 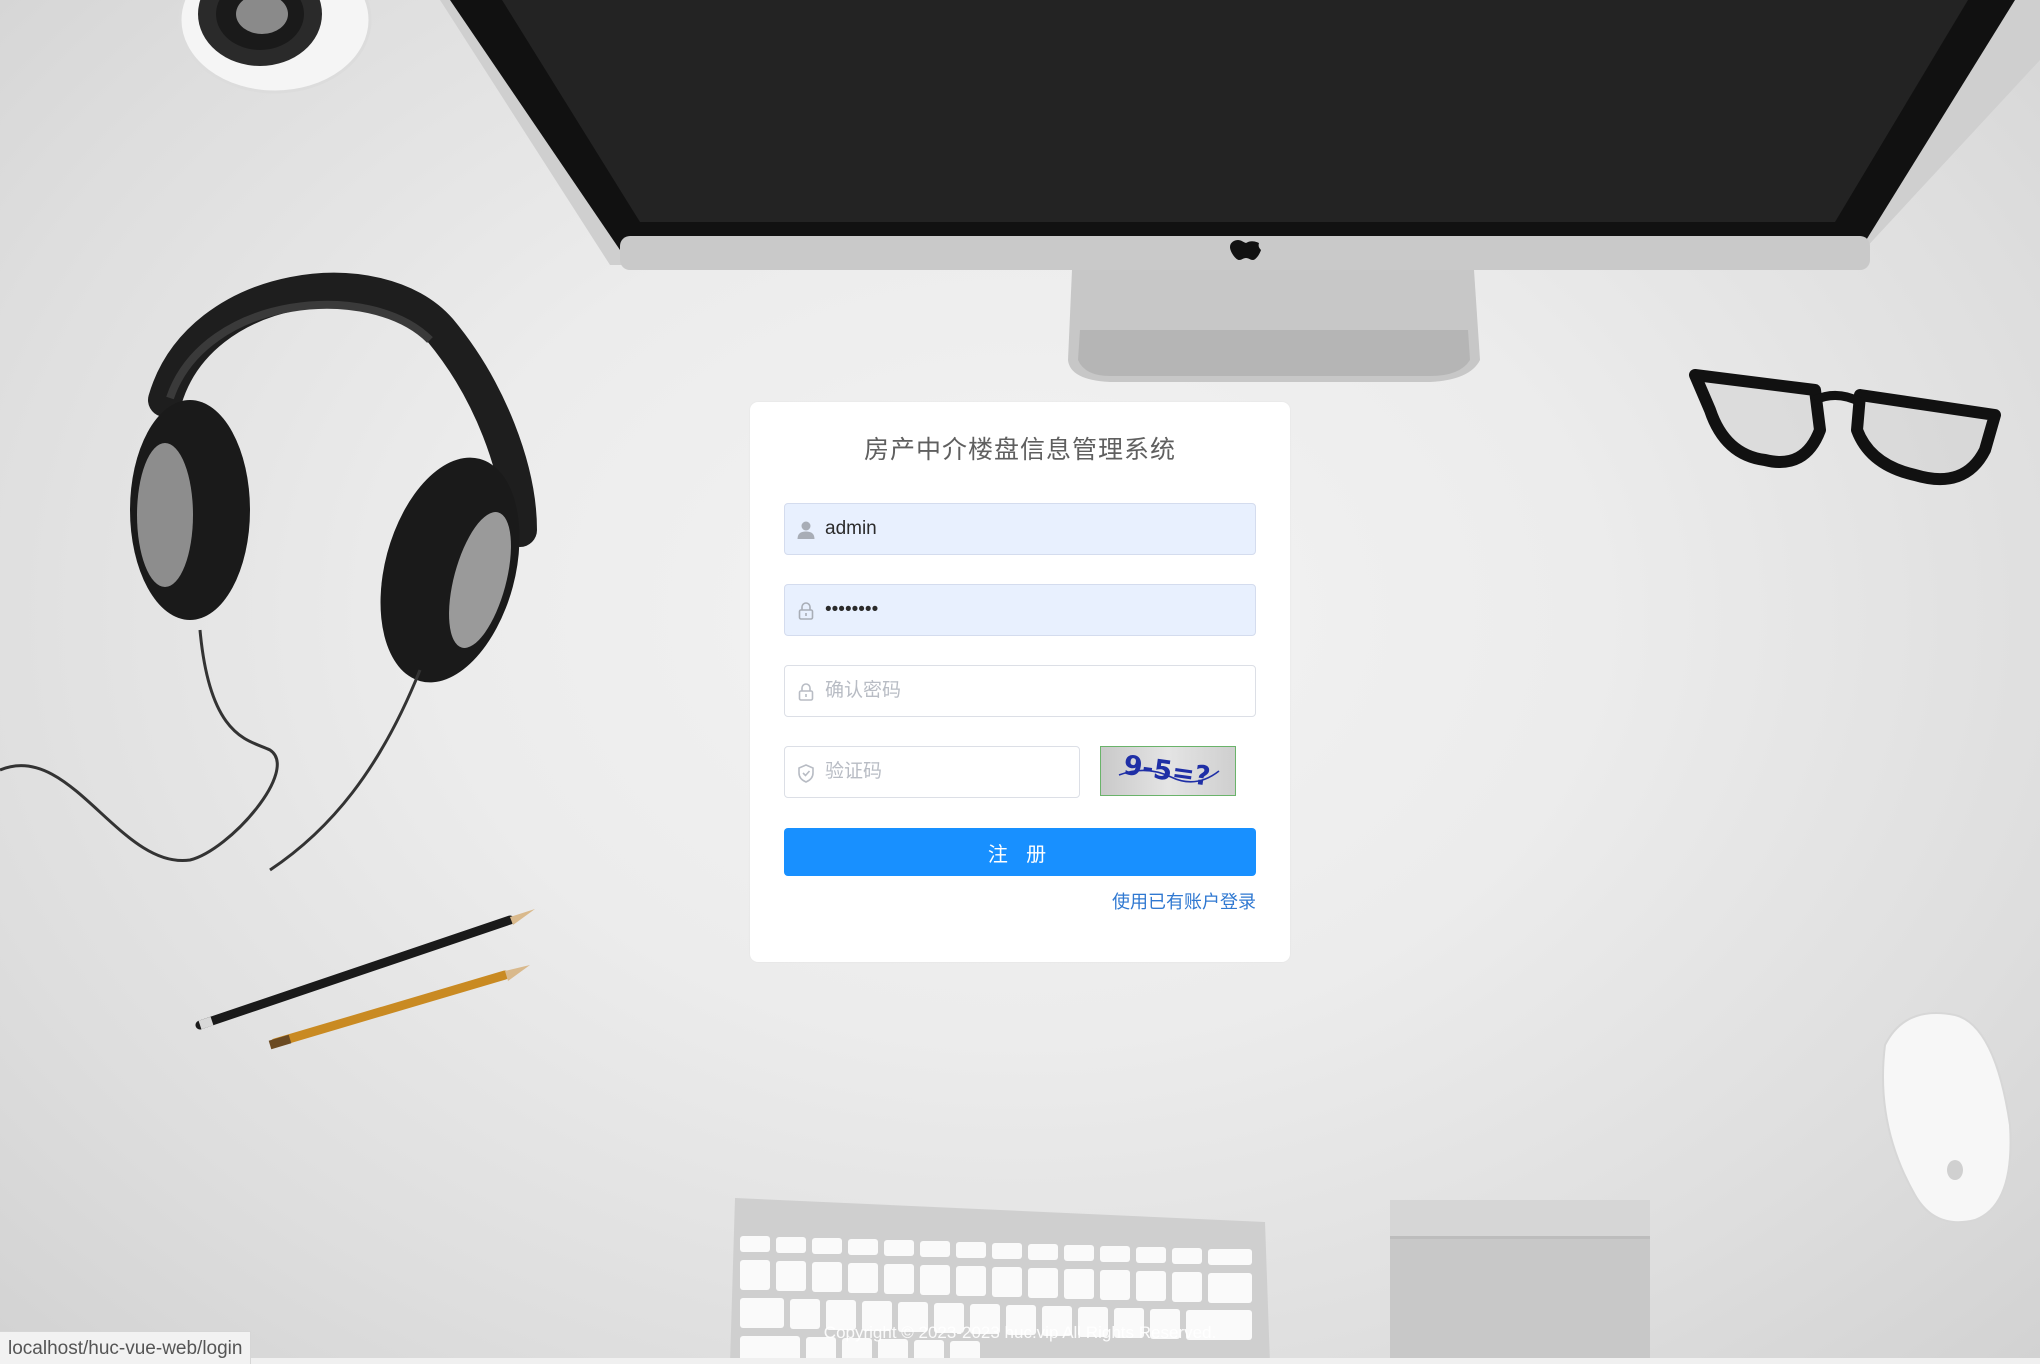 I want to click on shield-icon, so click(x=806, y=773).